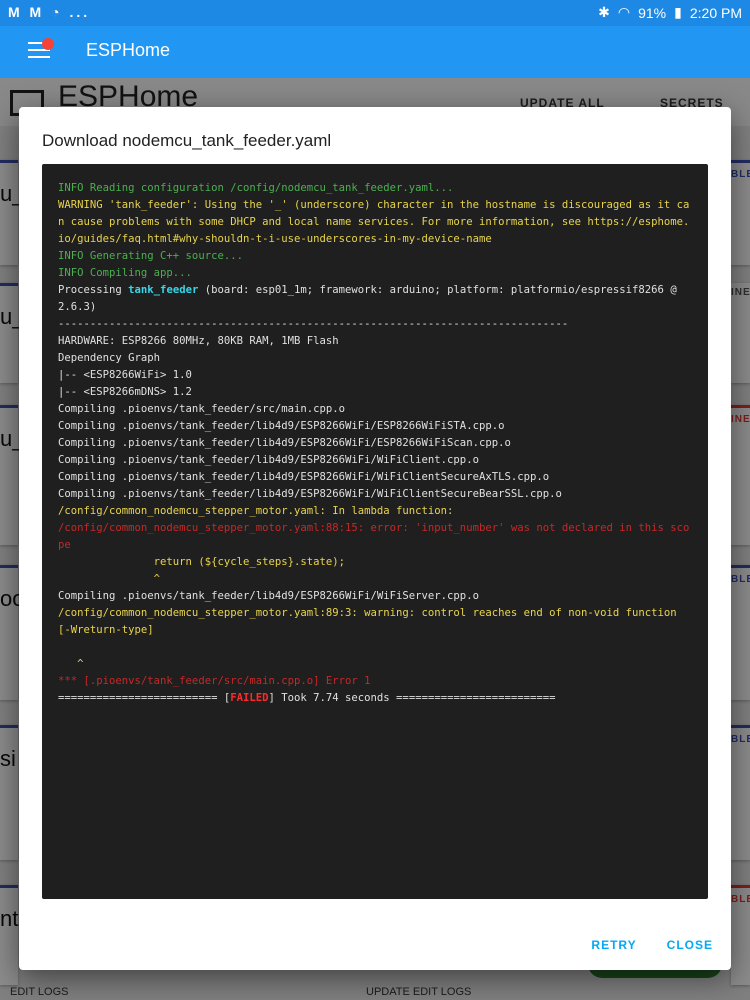  Describe the element at coordinates (715, 12) in the screenshot. I see `clock: 2:20 PM` at that location.